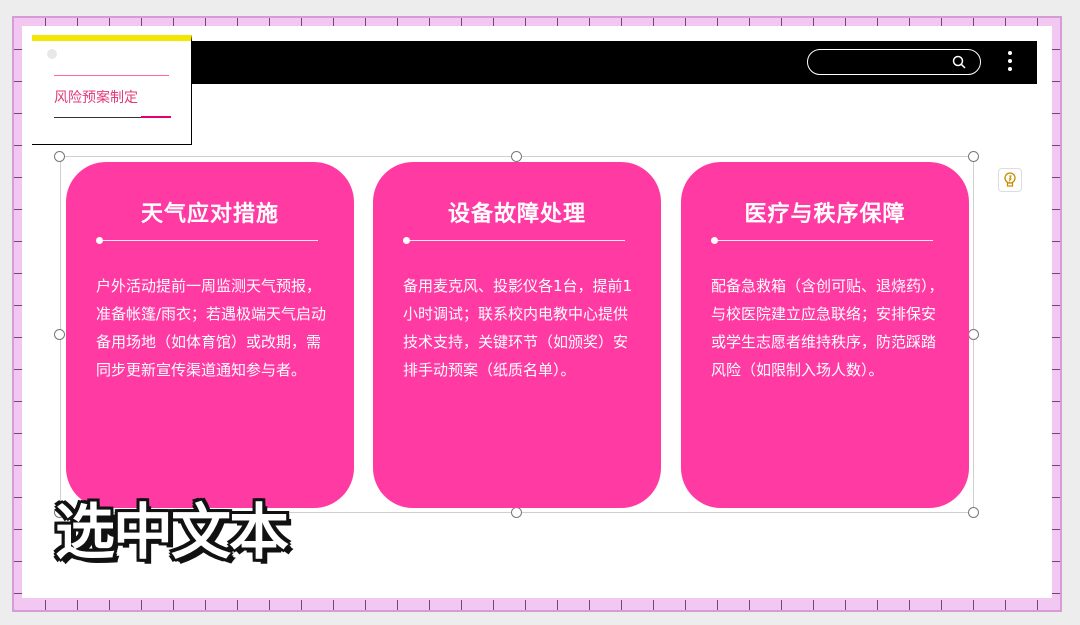 Image resolution: width=1080 pixels, height=625 pixels. Describe the element at coordinates (537, 605) in the screenshot. I see `frame-ruler-bottom` at that location.